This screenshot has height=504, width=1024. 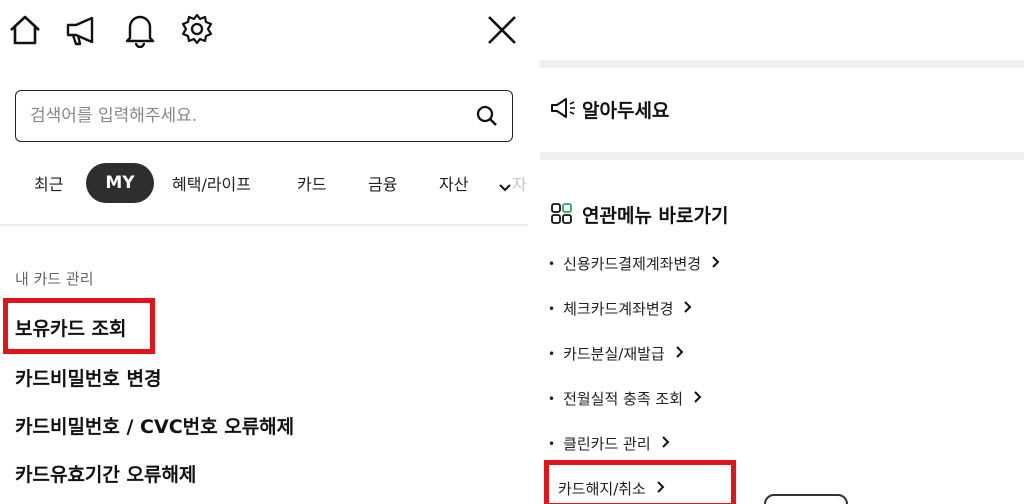 I want to click on divider, so click(x=264, y=225).